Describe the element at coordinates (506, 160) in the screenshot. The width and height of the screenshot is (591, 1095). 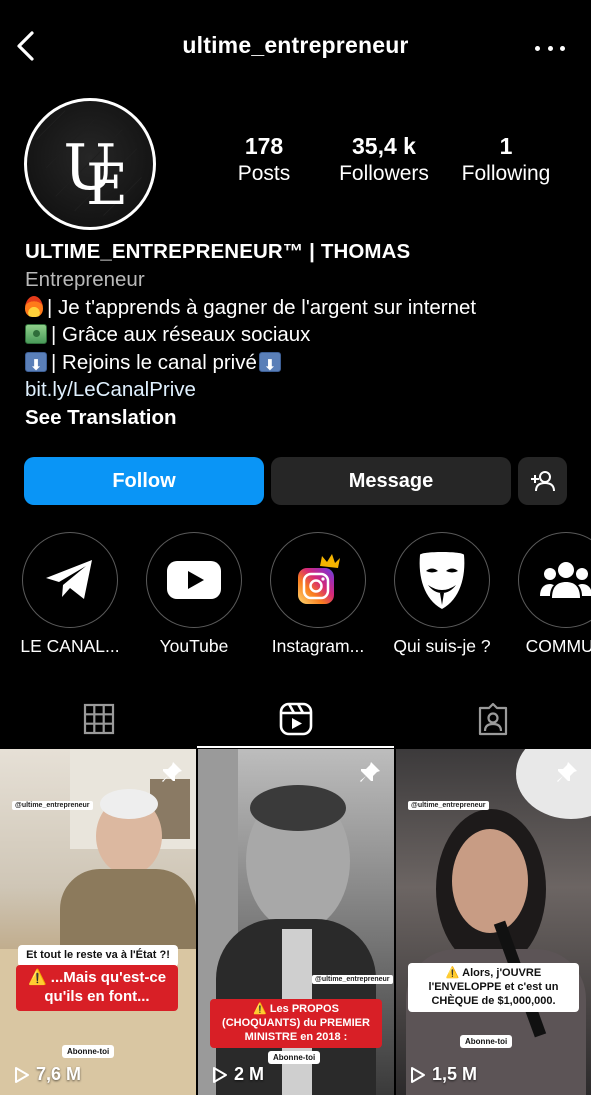
I see `following-stat: 1 Following` at that location.